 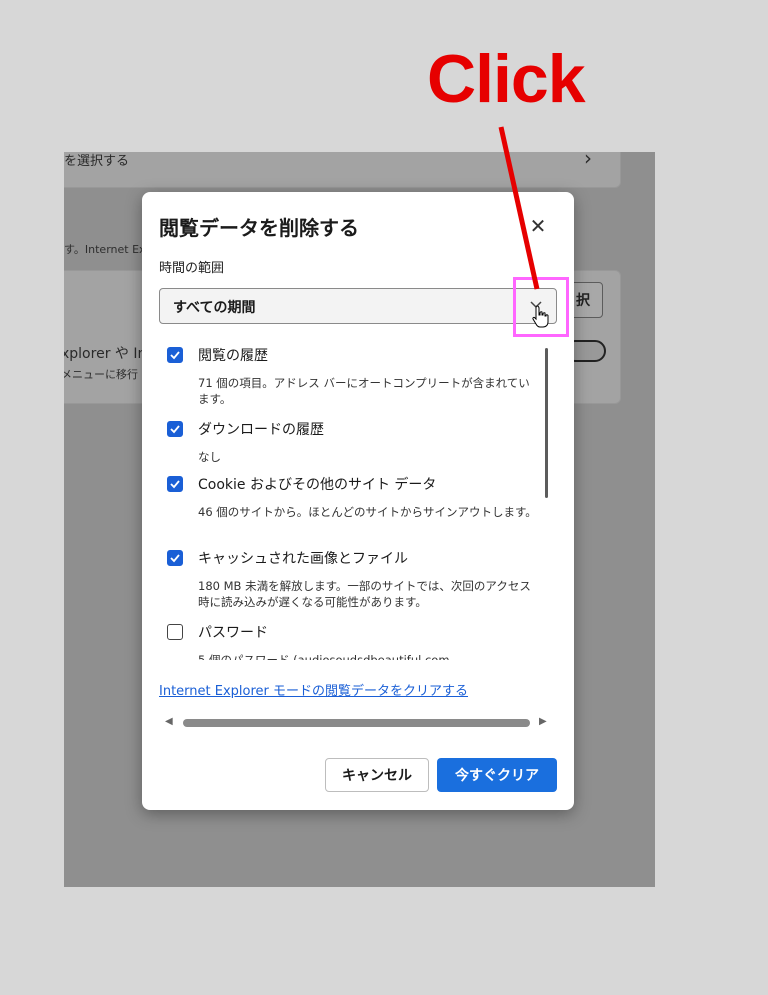 I want to click on checkbox-cached-images, so click(x=175, y=558).